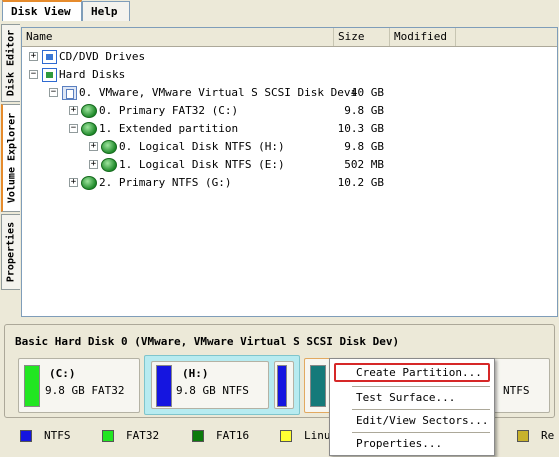 The height and width of the screenshot is (457, 559). What do you see at coordinates (195, 373) in the screenshot?
I see `partition-letter: (H:)` at bounding box center [195, 373].